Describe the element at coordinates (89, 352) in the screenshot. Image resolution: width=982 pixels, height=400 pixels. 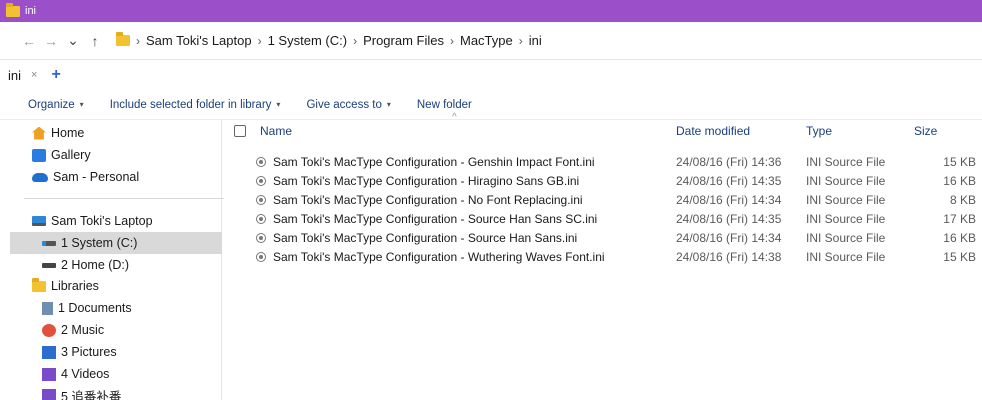
I see `sidebar-item-label: 3 Pictures` at that location.